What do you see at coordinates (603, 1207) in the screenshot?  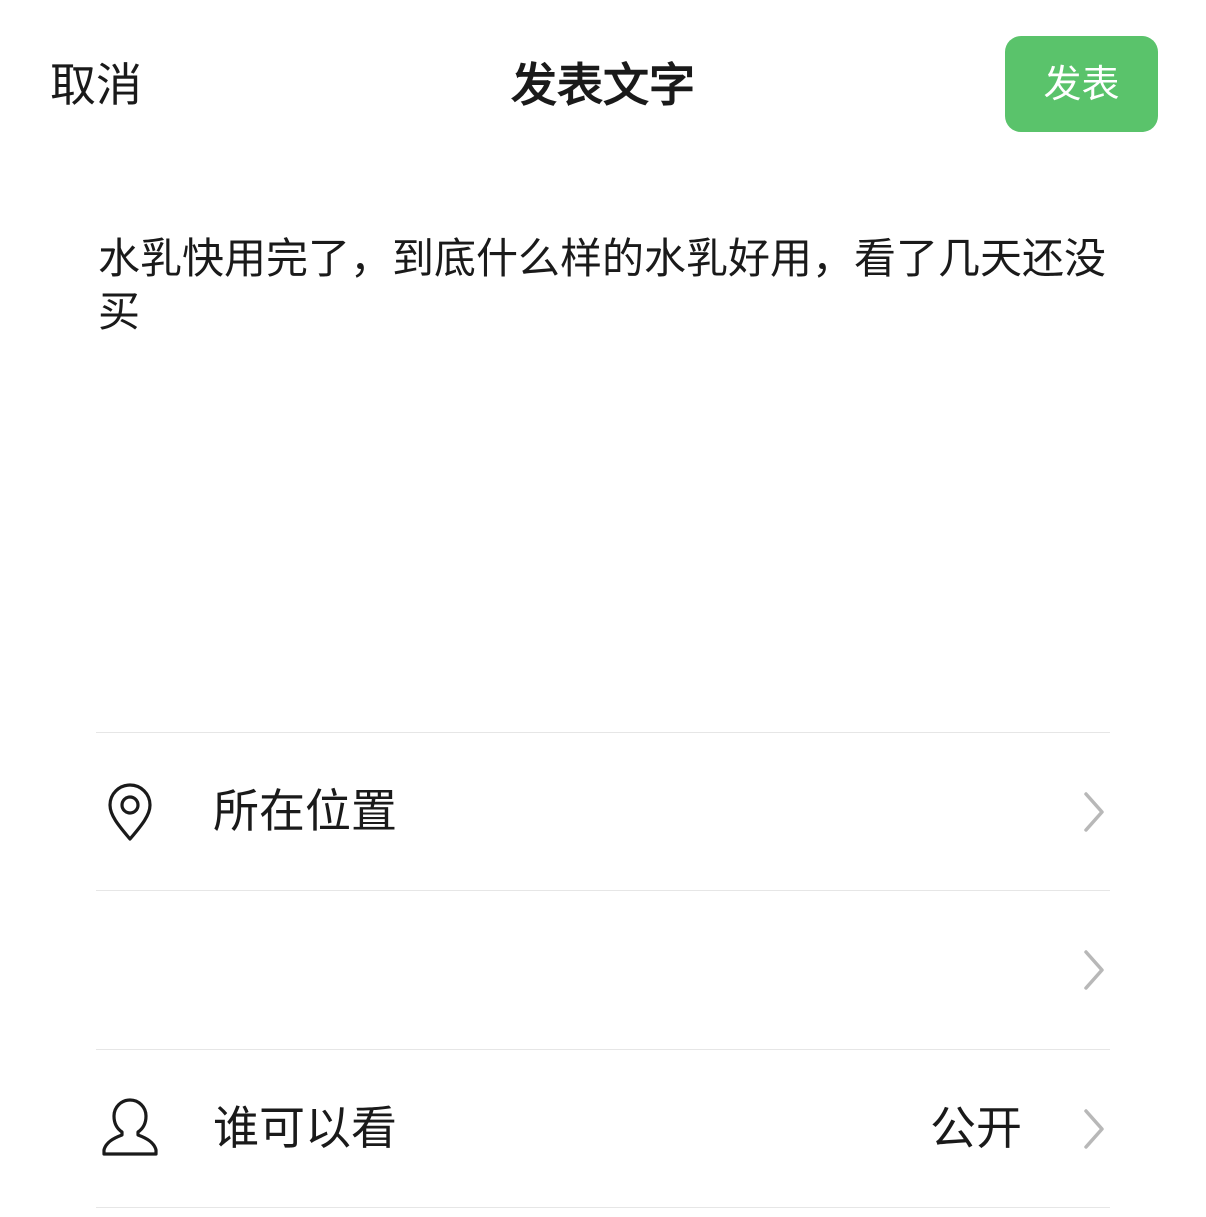 I see `divider` at bounding box center [603, 1207].